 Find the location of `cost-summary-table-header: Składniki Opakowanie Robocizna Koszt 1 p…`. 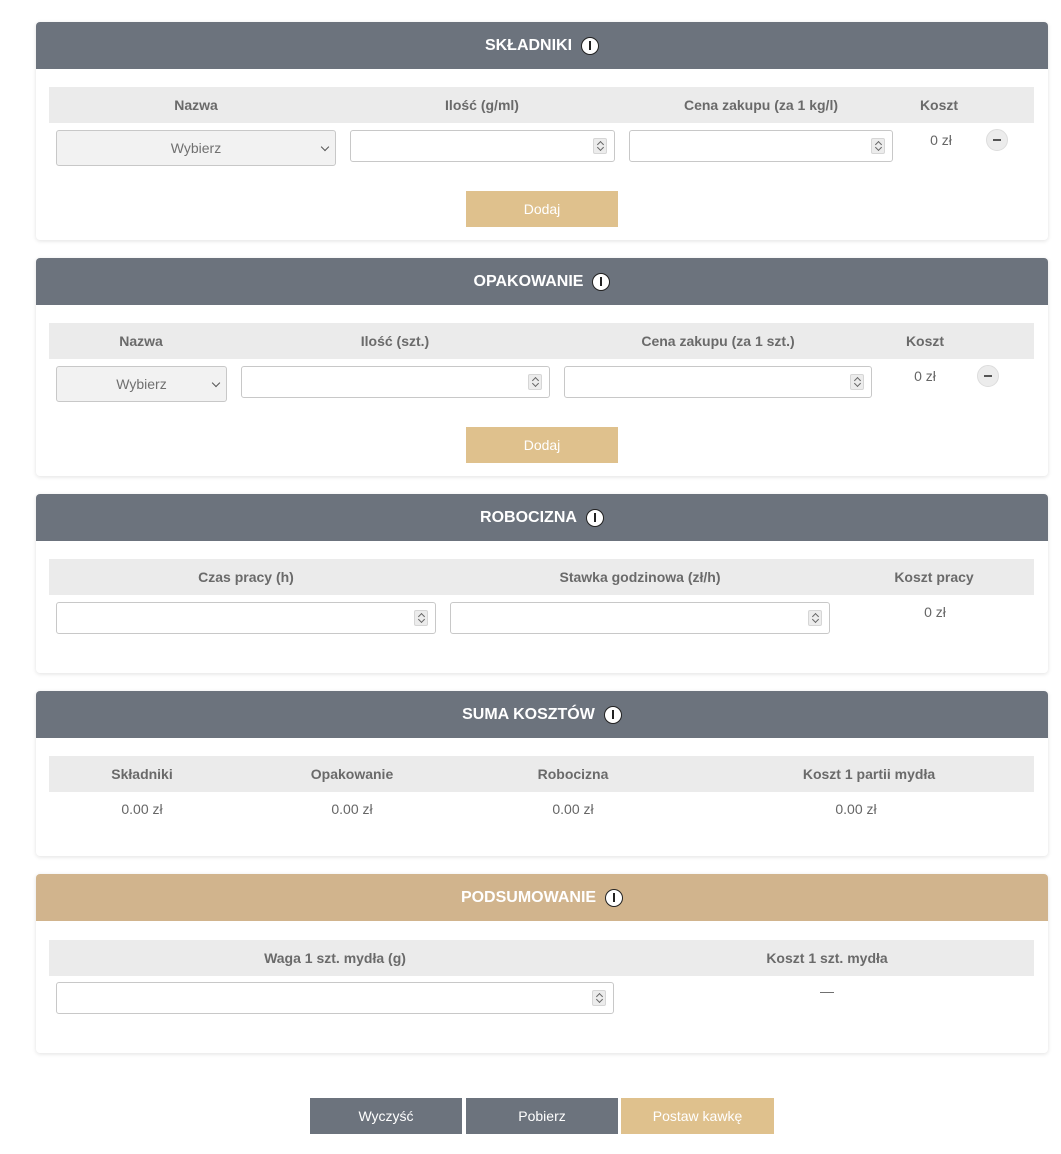

cost-summary-table-header: Składniki Opakowanie Robocizna Koszt 1 p… is located at coordinates (541, 774).